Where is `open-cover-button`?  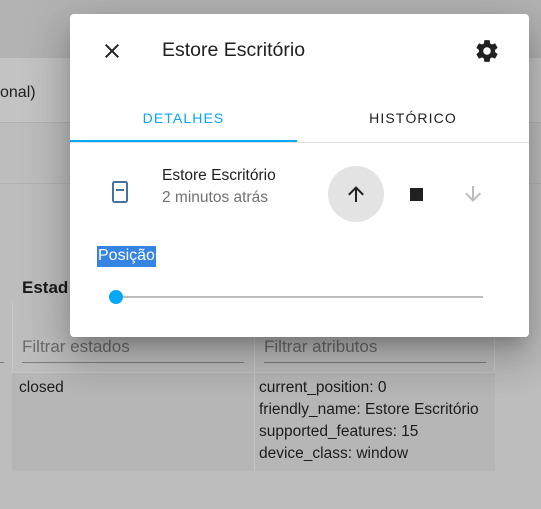
open-cover-button is located at coordinates (356, 194).